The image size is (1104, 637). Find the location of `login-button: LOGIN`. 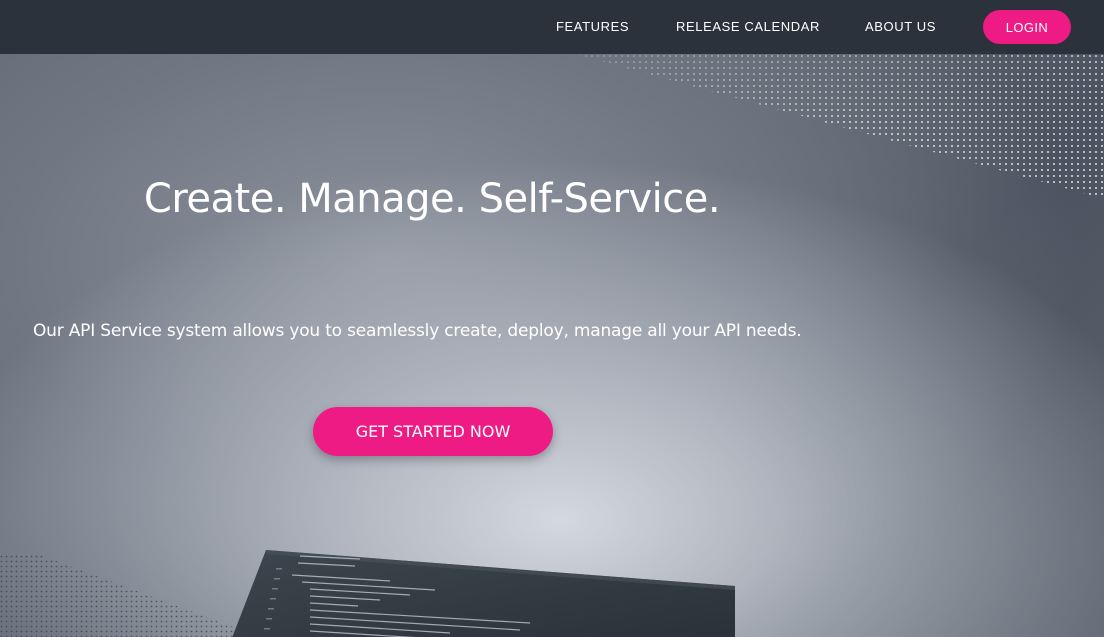

login-button: LOGIN is located at coordinates (1027, 27).